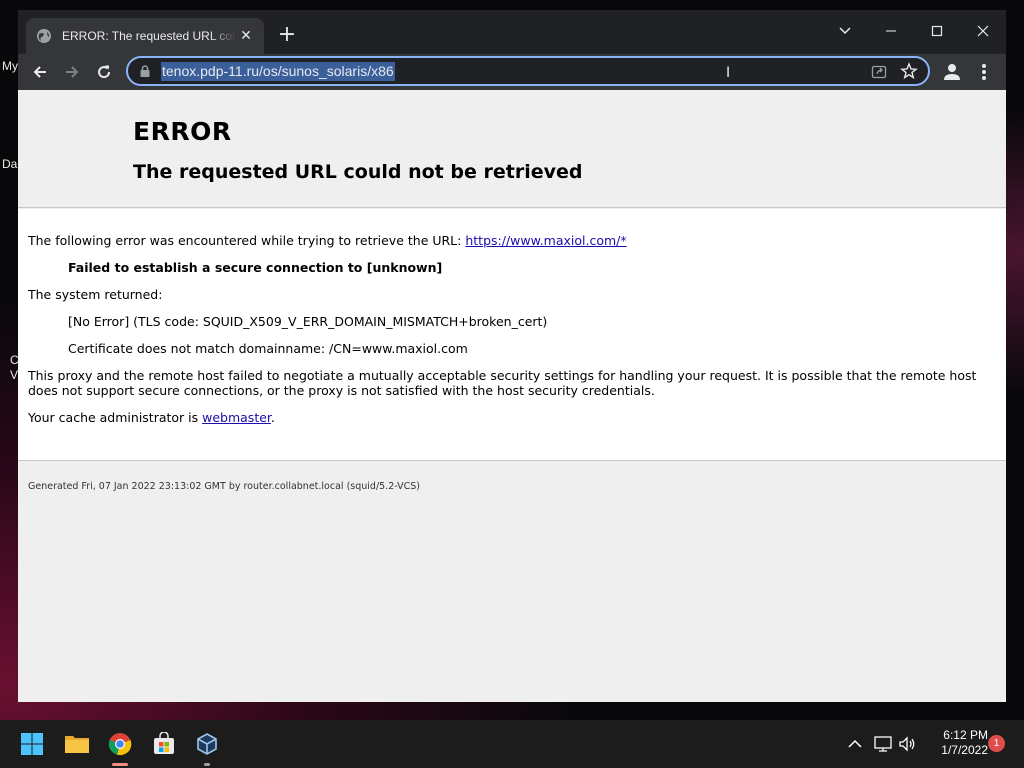  What do you see at coordinates (964, 750) in the screenshot?
I see `clock-date: 1/7/2022` at bounding box center [964, 750].